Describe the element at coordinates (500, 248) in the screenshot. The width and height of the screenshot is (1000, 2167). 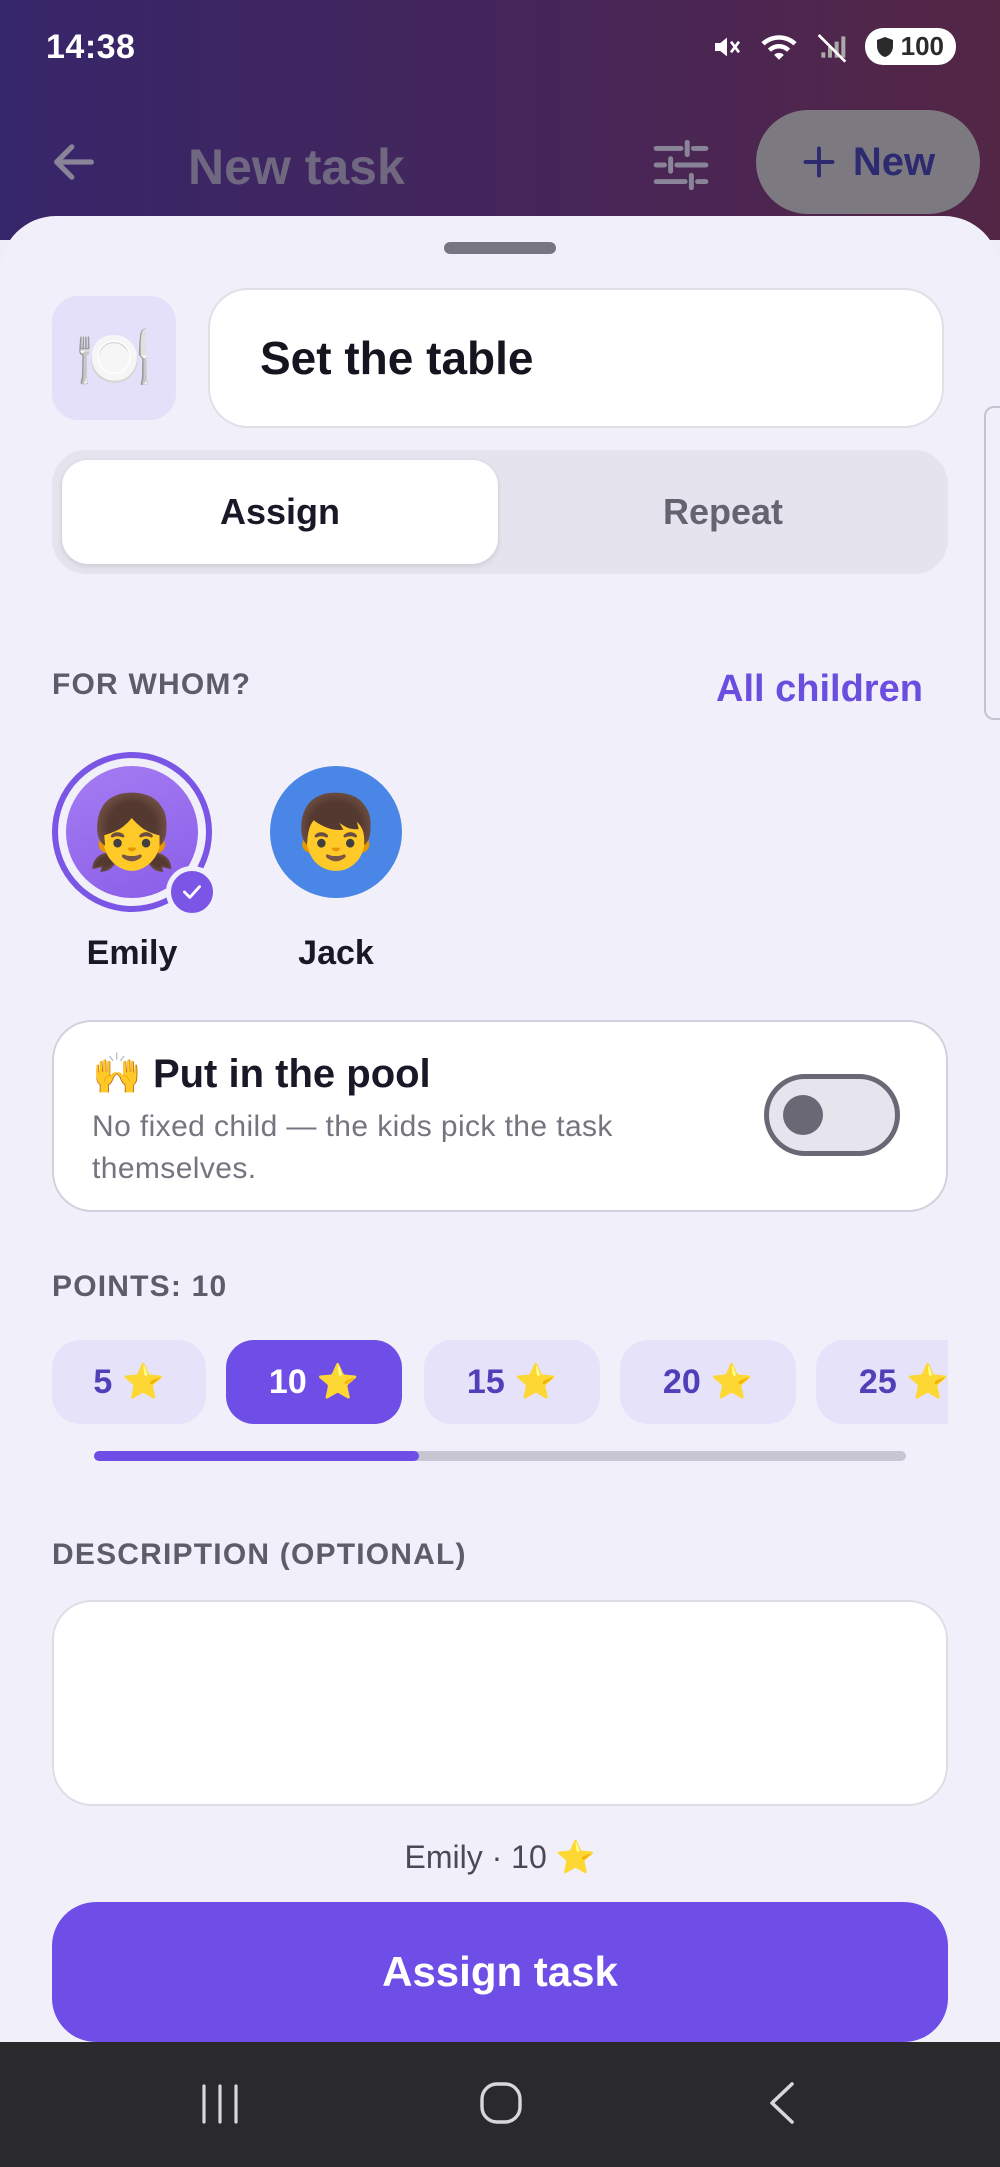
I see `drag-handle` at that location.